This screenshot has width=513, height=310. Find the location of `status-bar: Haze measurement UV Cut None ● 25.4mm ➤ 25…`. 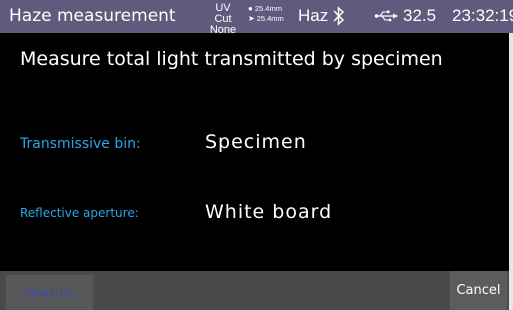

status-bar: Haze measurement UV Cut None ● 25.4mm ➤ 25… is located at coordinates (256, 18).